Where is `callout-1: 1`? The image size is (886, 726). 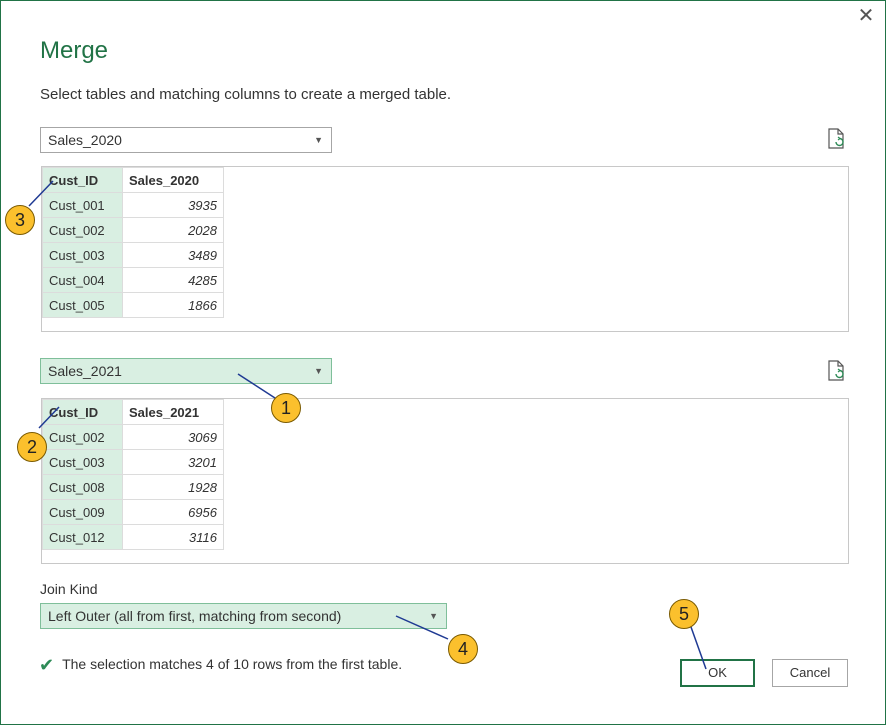 callout-1: 1 is located at coordinates (286, 408).